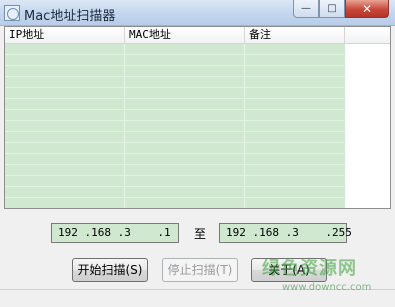 This screenshot has width=395, height=307. Describe the element at coordinates (65, 35) in the screenshot. I see `column-header-ip: IP地址` at that location.